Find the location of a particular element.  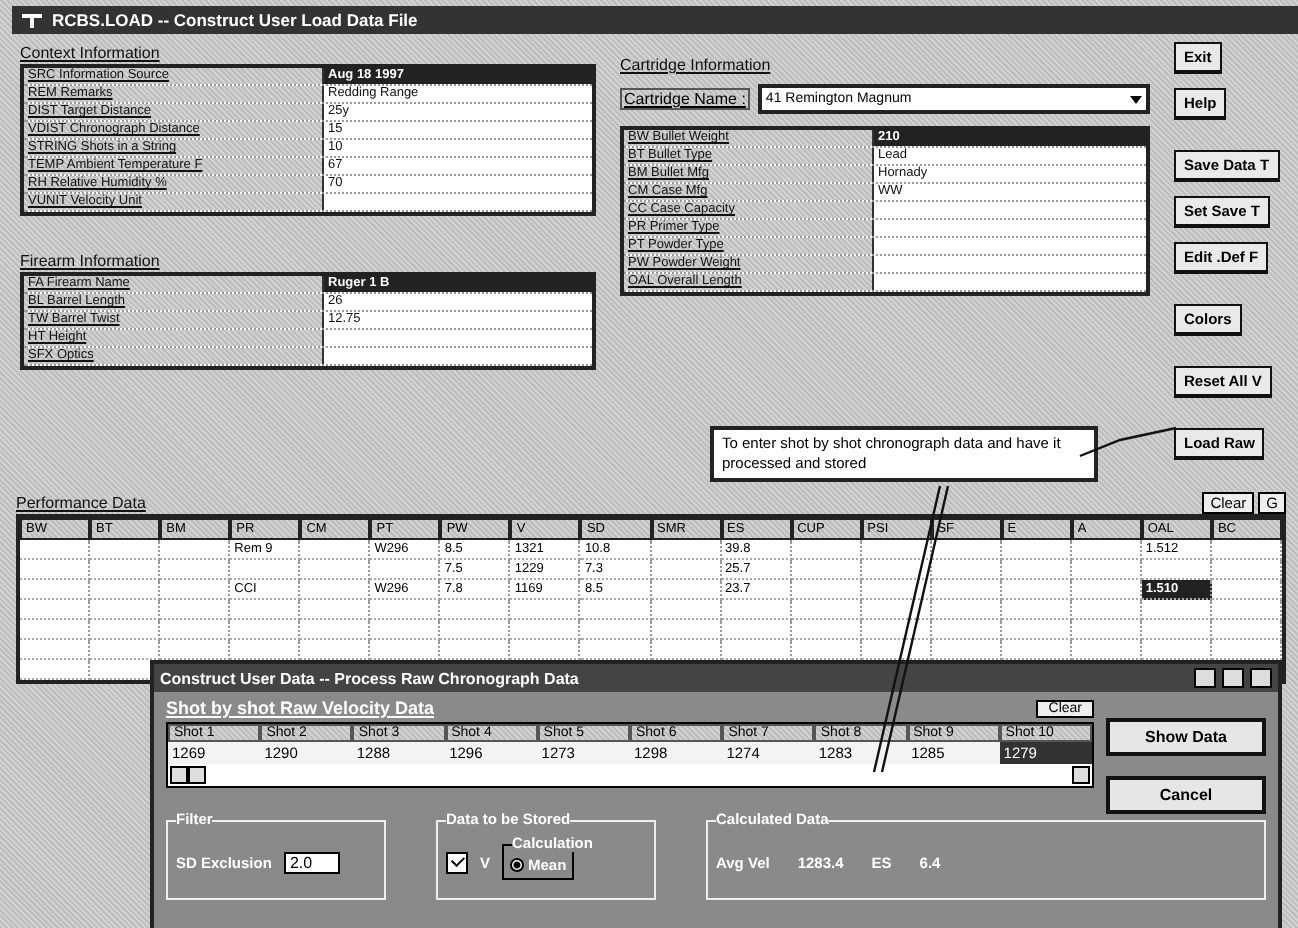

group-title: Cartridge Information is located at coordinates (696, 65).